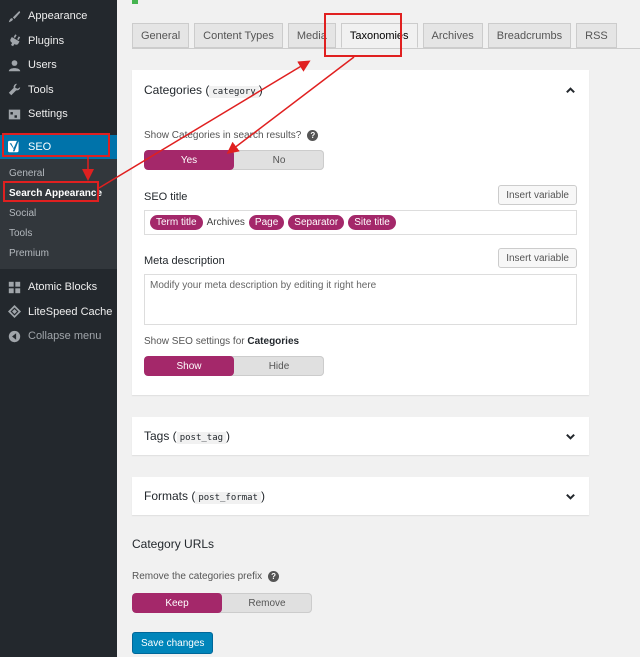  I want to click on variable-pill: Term title, so click(176, 222).